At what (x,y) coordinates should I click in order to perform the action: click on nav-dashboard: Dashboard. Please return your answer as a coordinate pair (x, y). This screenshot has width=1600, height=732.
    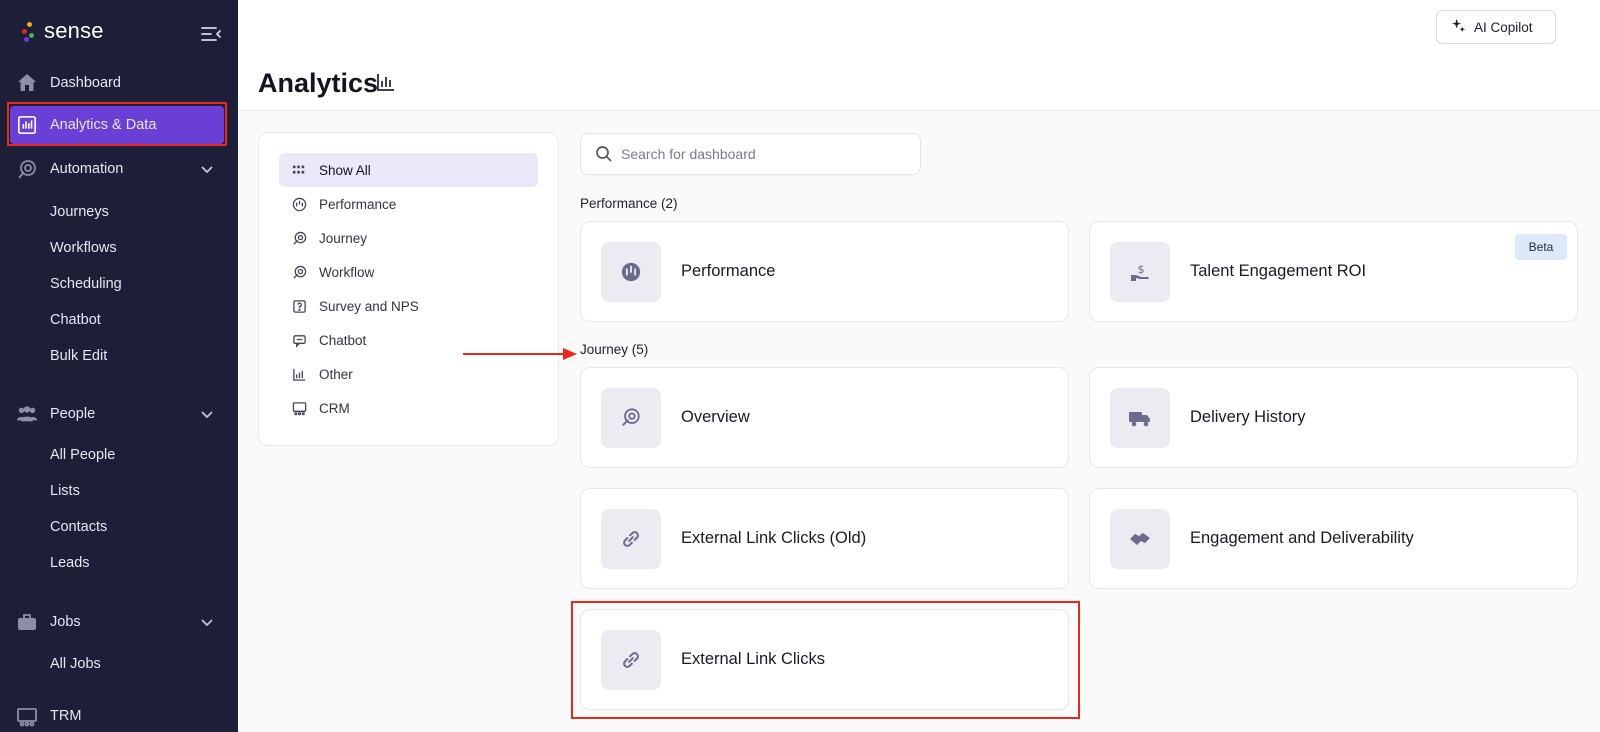
    Looking at the image, I should click on (117, 83).